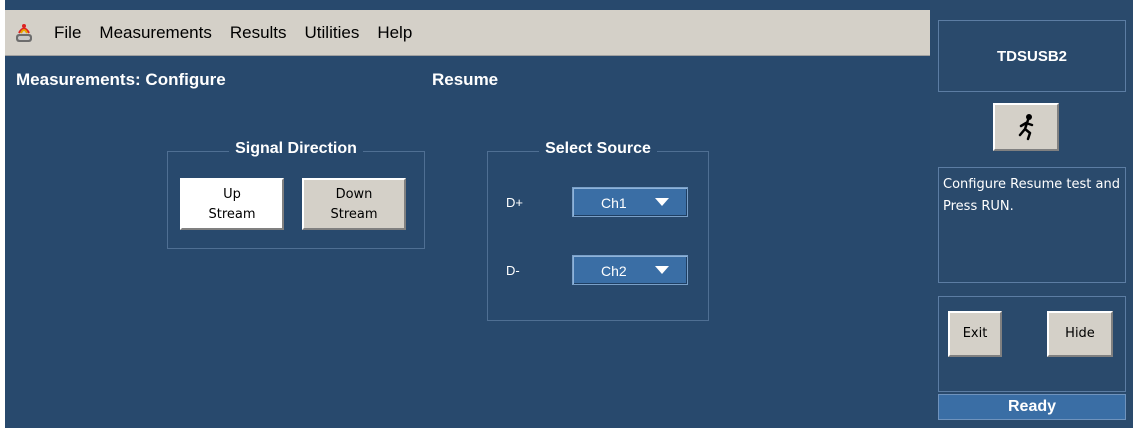  Describe the element at coordinates (514, 202) in the screenshot. I see `dplus-label: D+` at that location.